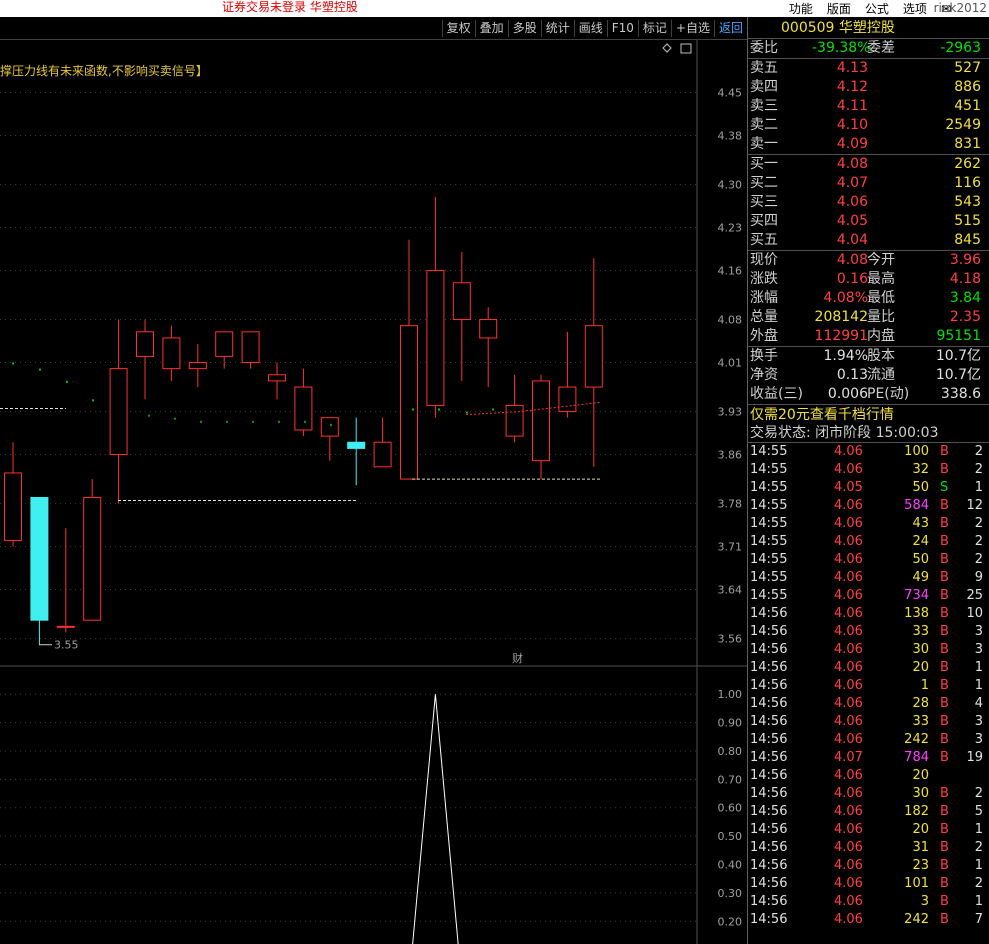  What do you see at coordinates (868, 704) in the screenshot?
I see `tick-row: 14:56 4.06 28 B 4` at bounding box center [868, 704].